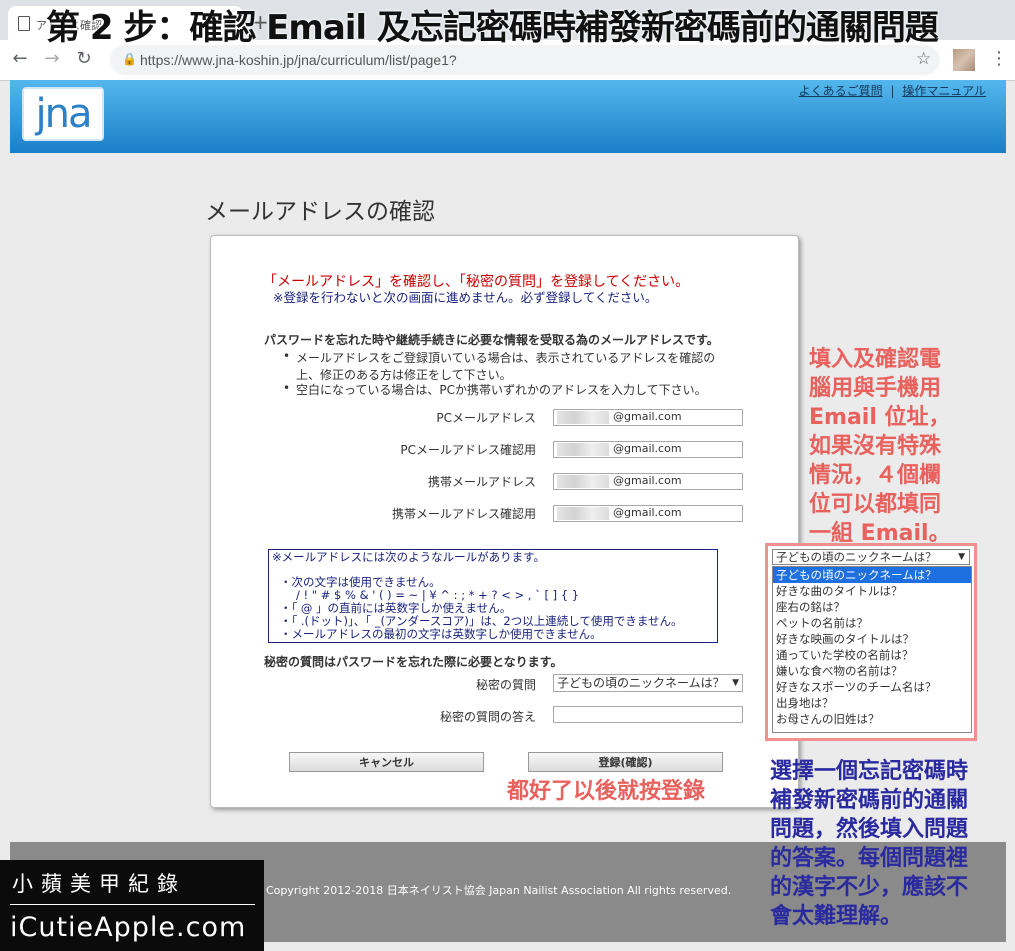 The image size is (1015, 951). I want to click on dropdown-option: 座右の銘は？, so click(872, 607).